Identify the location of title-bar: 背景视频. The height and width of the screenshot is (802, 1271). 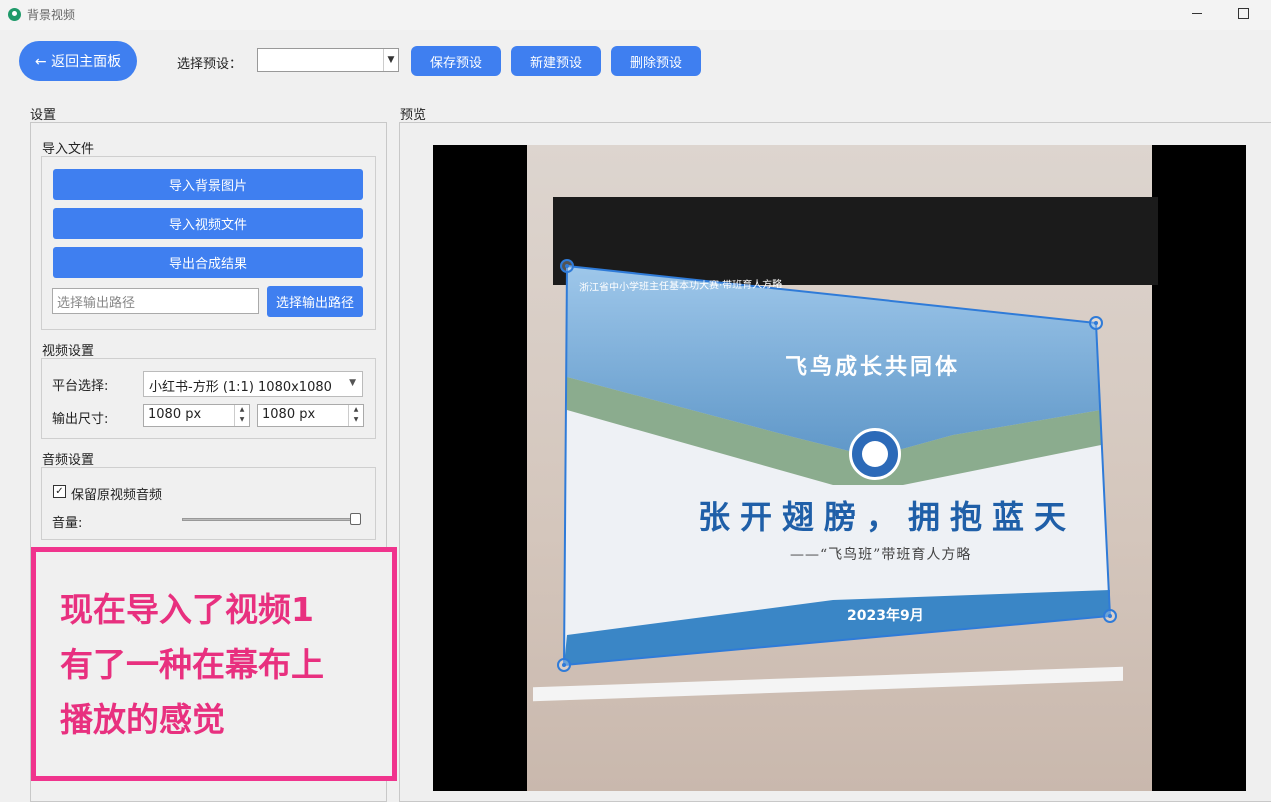
(635, 15).